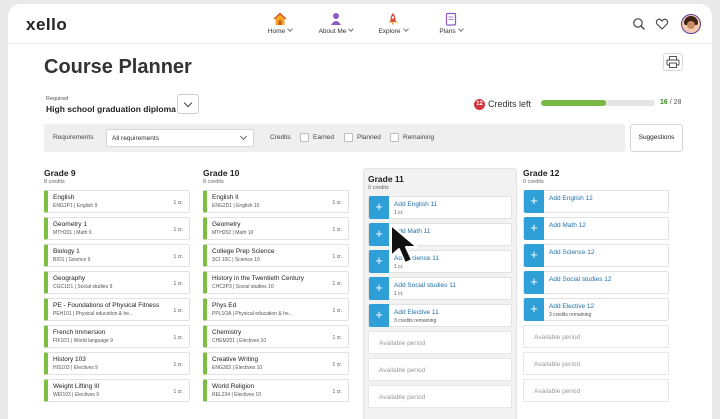 The image size is (720, 419). I want to click on search-icon, so click(639, 24).